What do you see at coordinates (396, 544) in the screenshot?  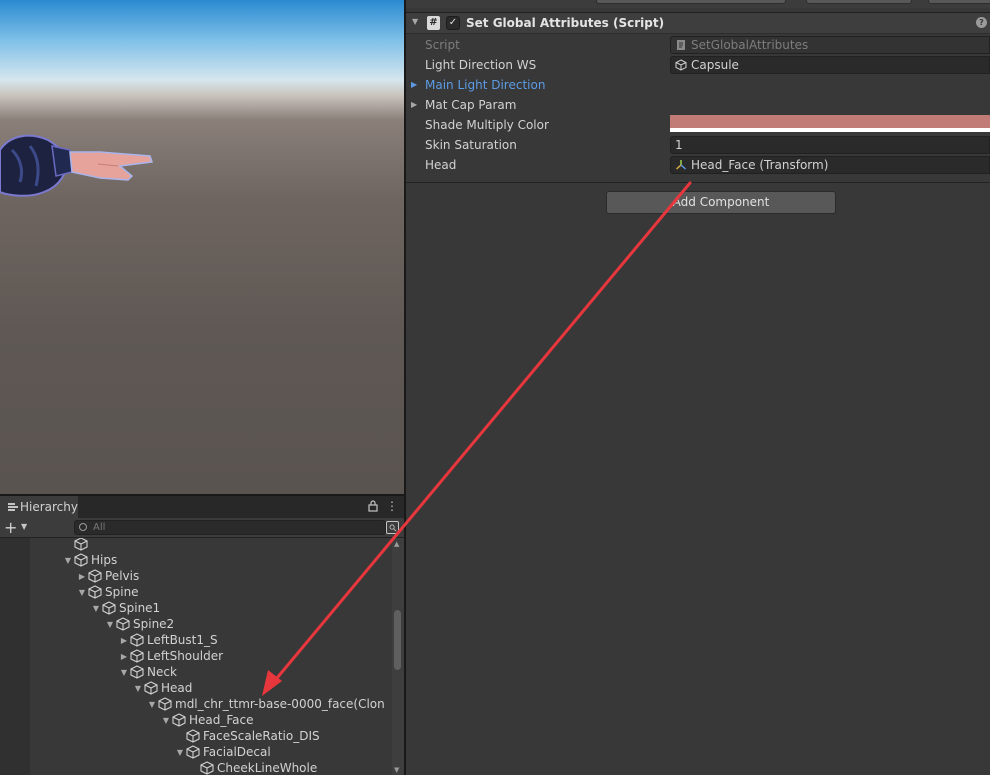 I see `scroll-up-icon: ▲` at bounding box center [396, 544].